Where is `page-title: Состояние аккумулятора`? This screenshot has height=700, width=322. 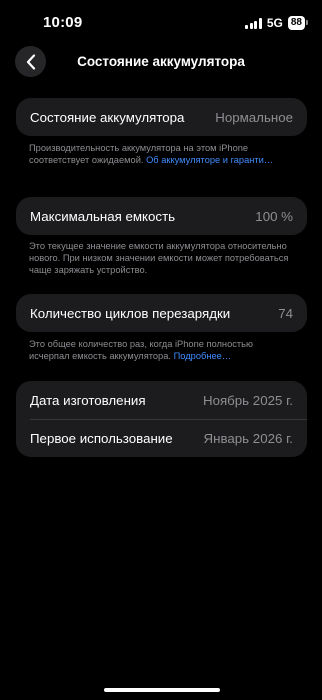 page-title: Состояние аккумулятора is located at coordinates (161, 61).